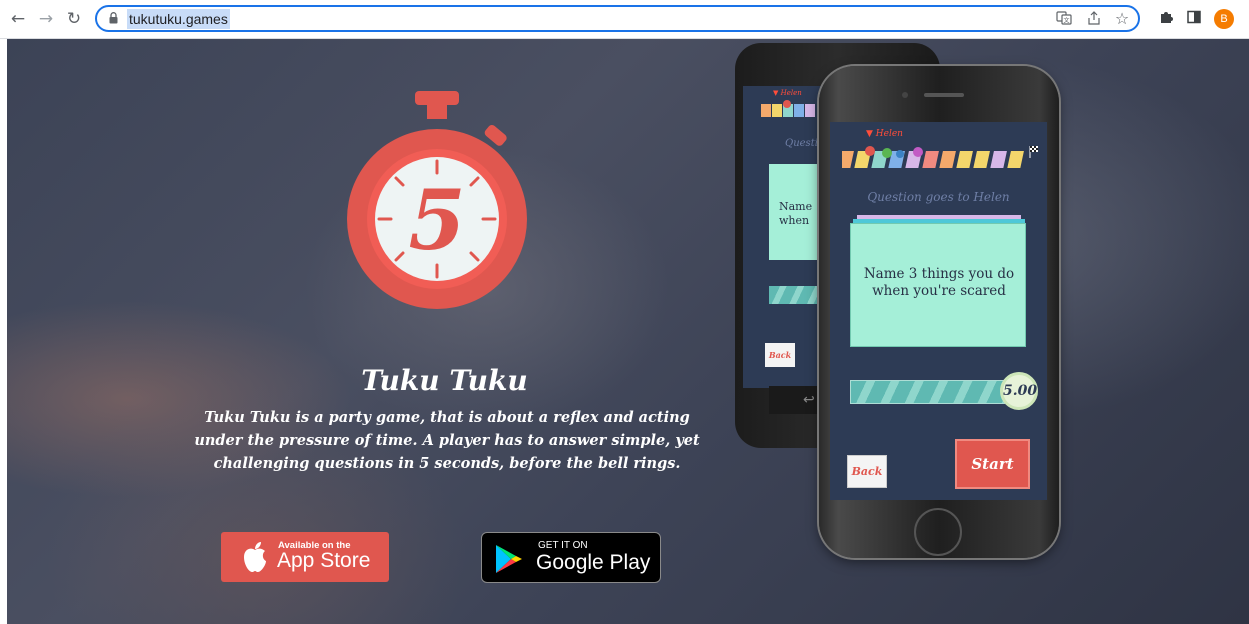  Describe the element at coordinates (593, 562) in the screenshot. I see `google-play-big-text: Google Play` at that location.